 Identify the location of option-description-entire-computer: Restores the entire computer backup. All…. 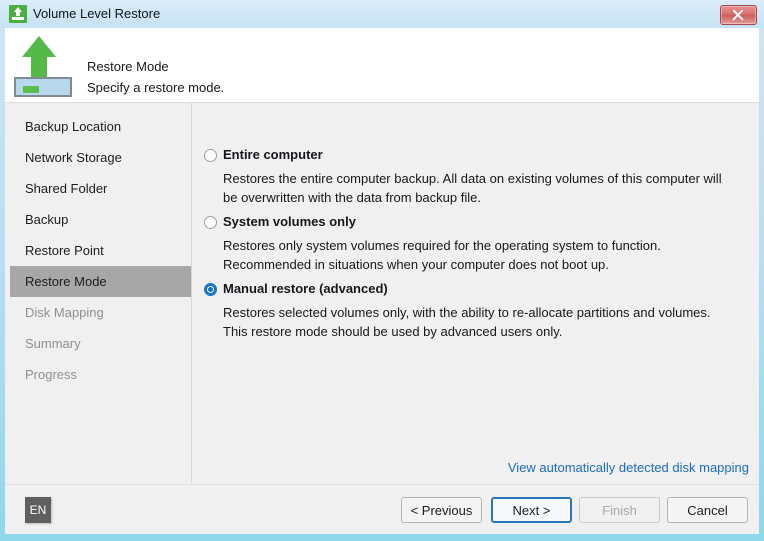
(472, 188).